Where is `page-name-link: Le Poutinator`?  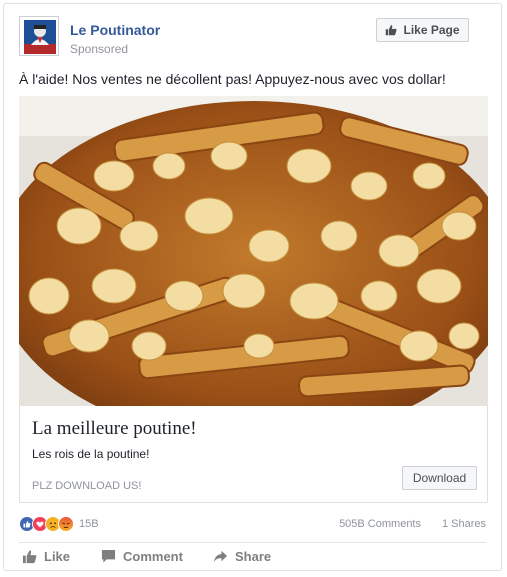 page-name-link: Le Poutinator is located at coordinates (115, 30).